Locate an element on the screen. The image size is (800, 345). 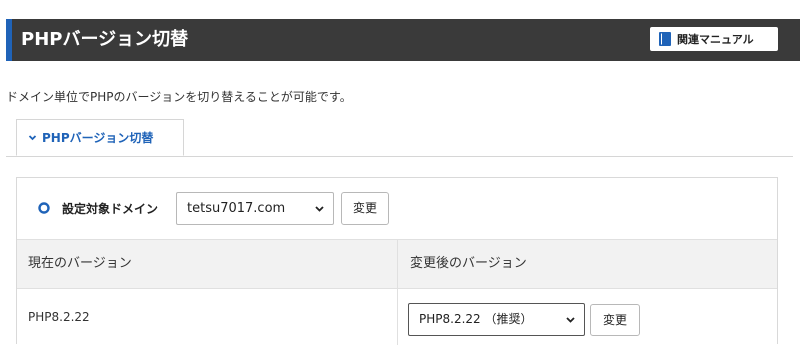
related-manual-label: 関連マニュアル is located at coordinates (715, 39).